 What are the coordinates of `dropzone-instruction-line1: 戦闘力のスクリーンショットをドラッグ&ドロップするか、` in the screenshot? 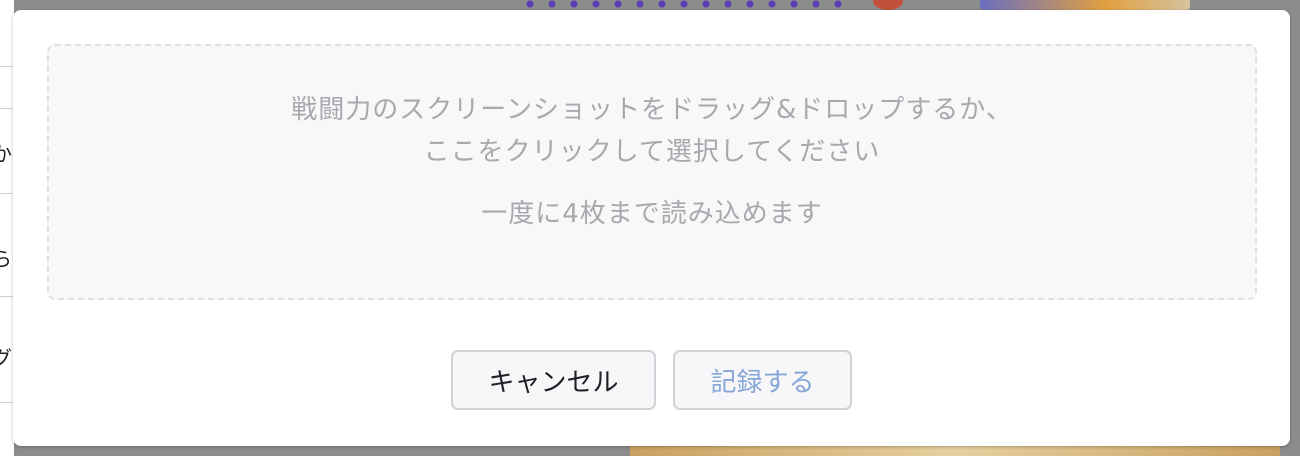 It's located at (652, 110).